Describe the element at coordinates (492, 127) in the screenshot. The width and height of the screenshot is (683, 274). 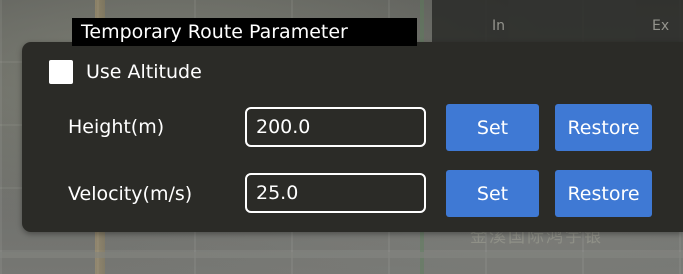
I see `height-set-button: Set` at that location.